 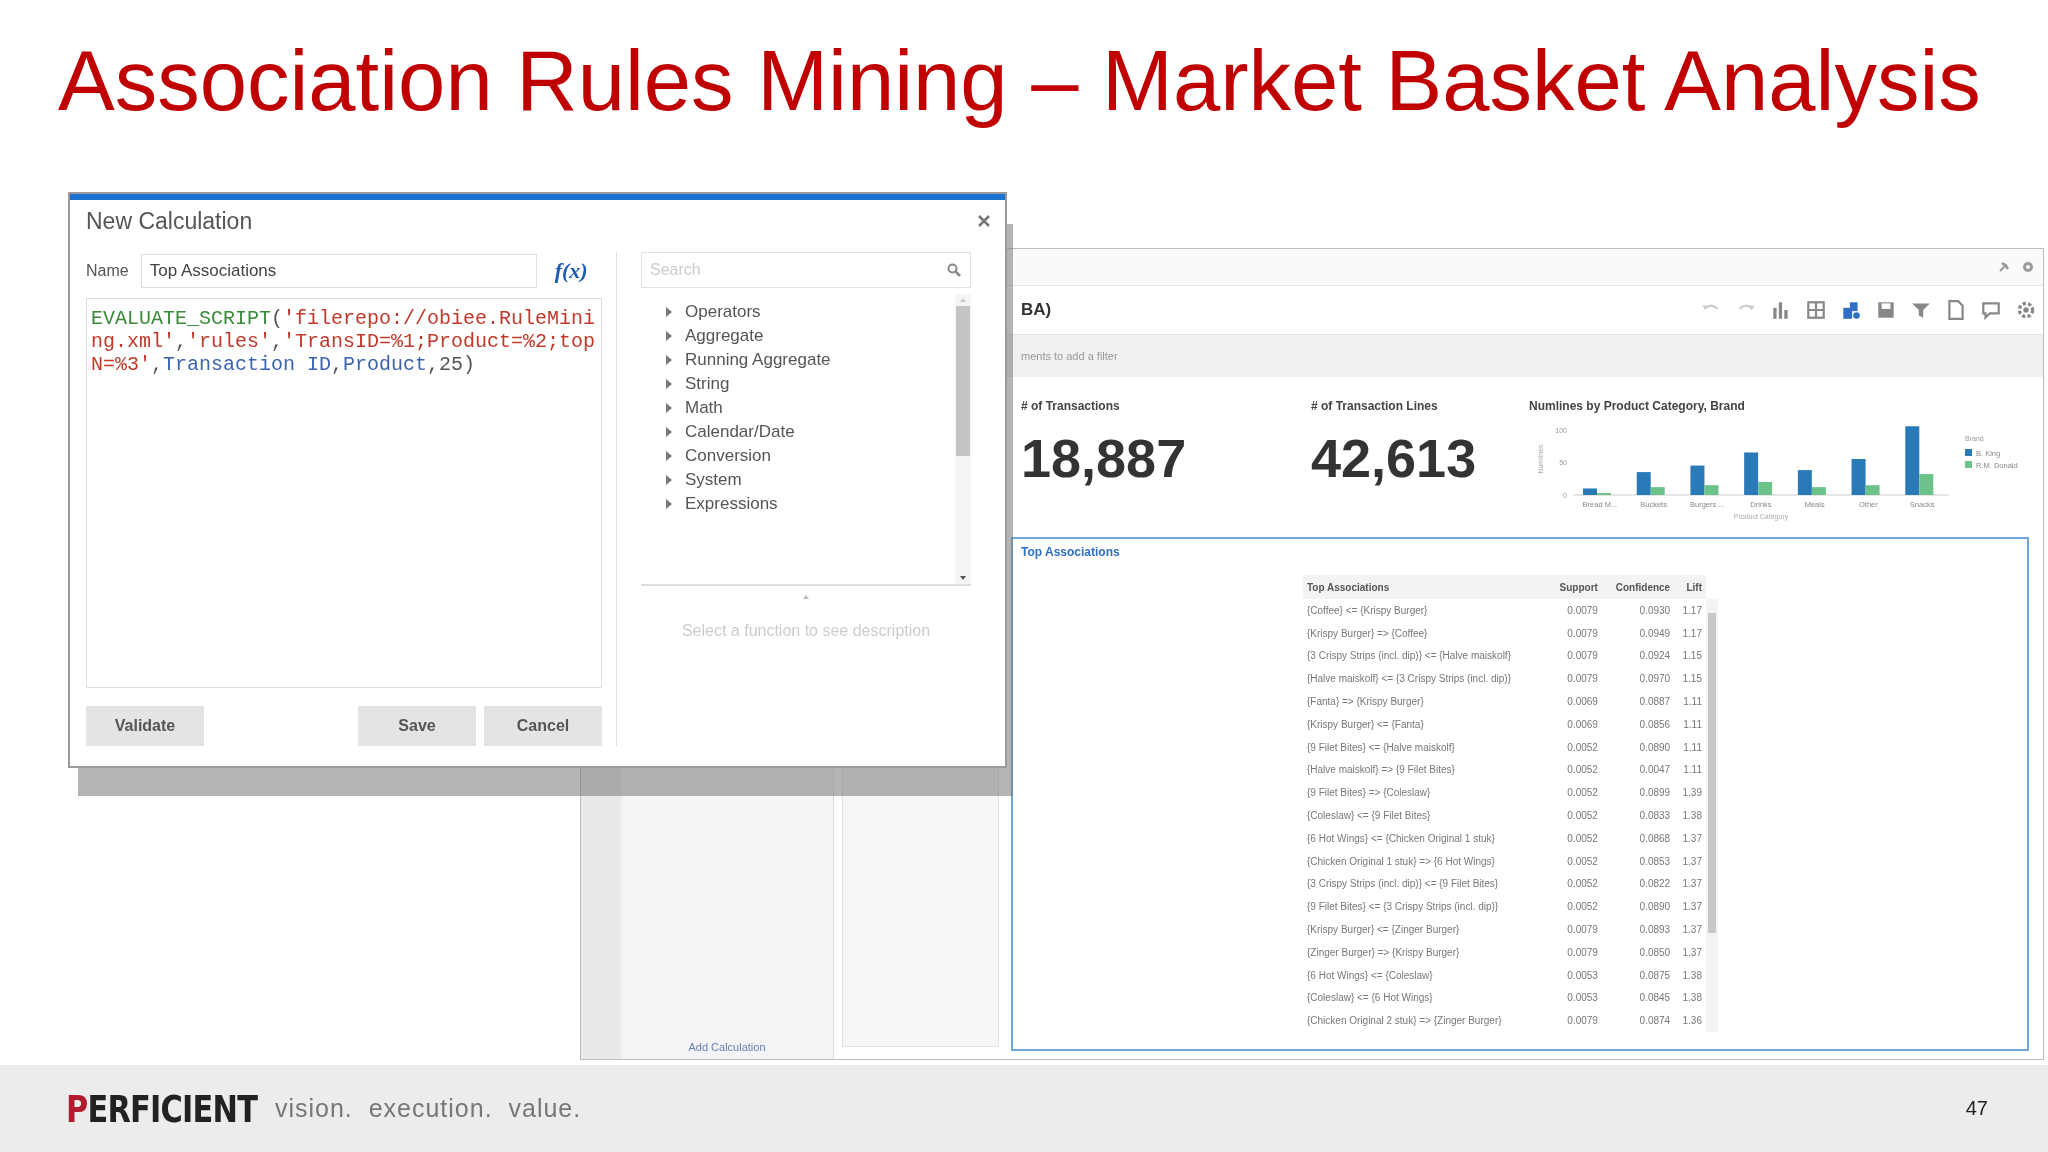 I want to click on page-icon, so click(x=1956, y=310).